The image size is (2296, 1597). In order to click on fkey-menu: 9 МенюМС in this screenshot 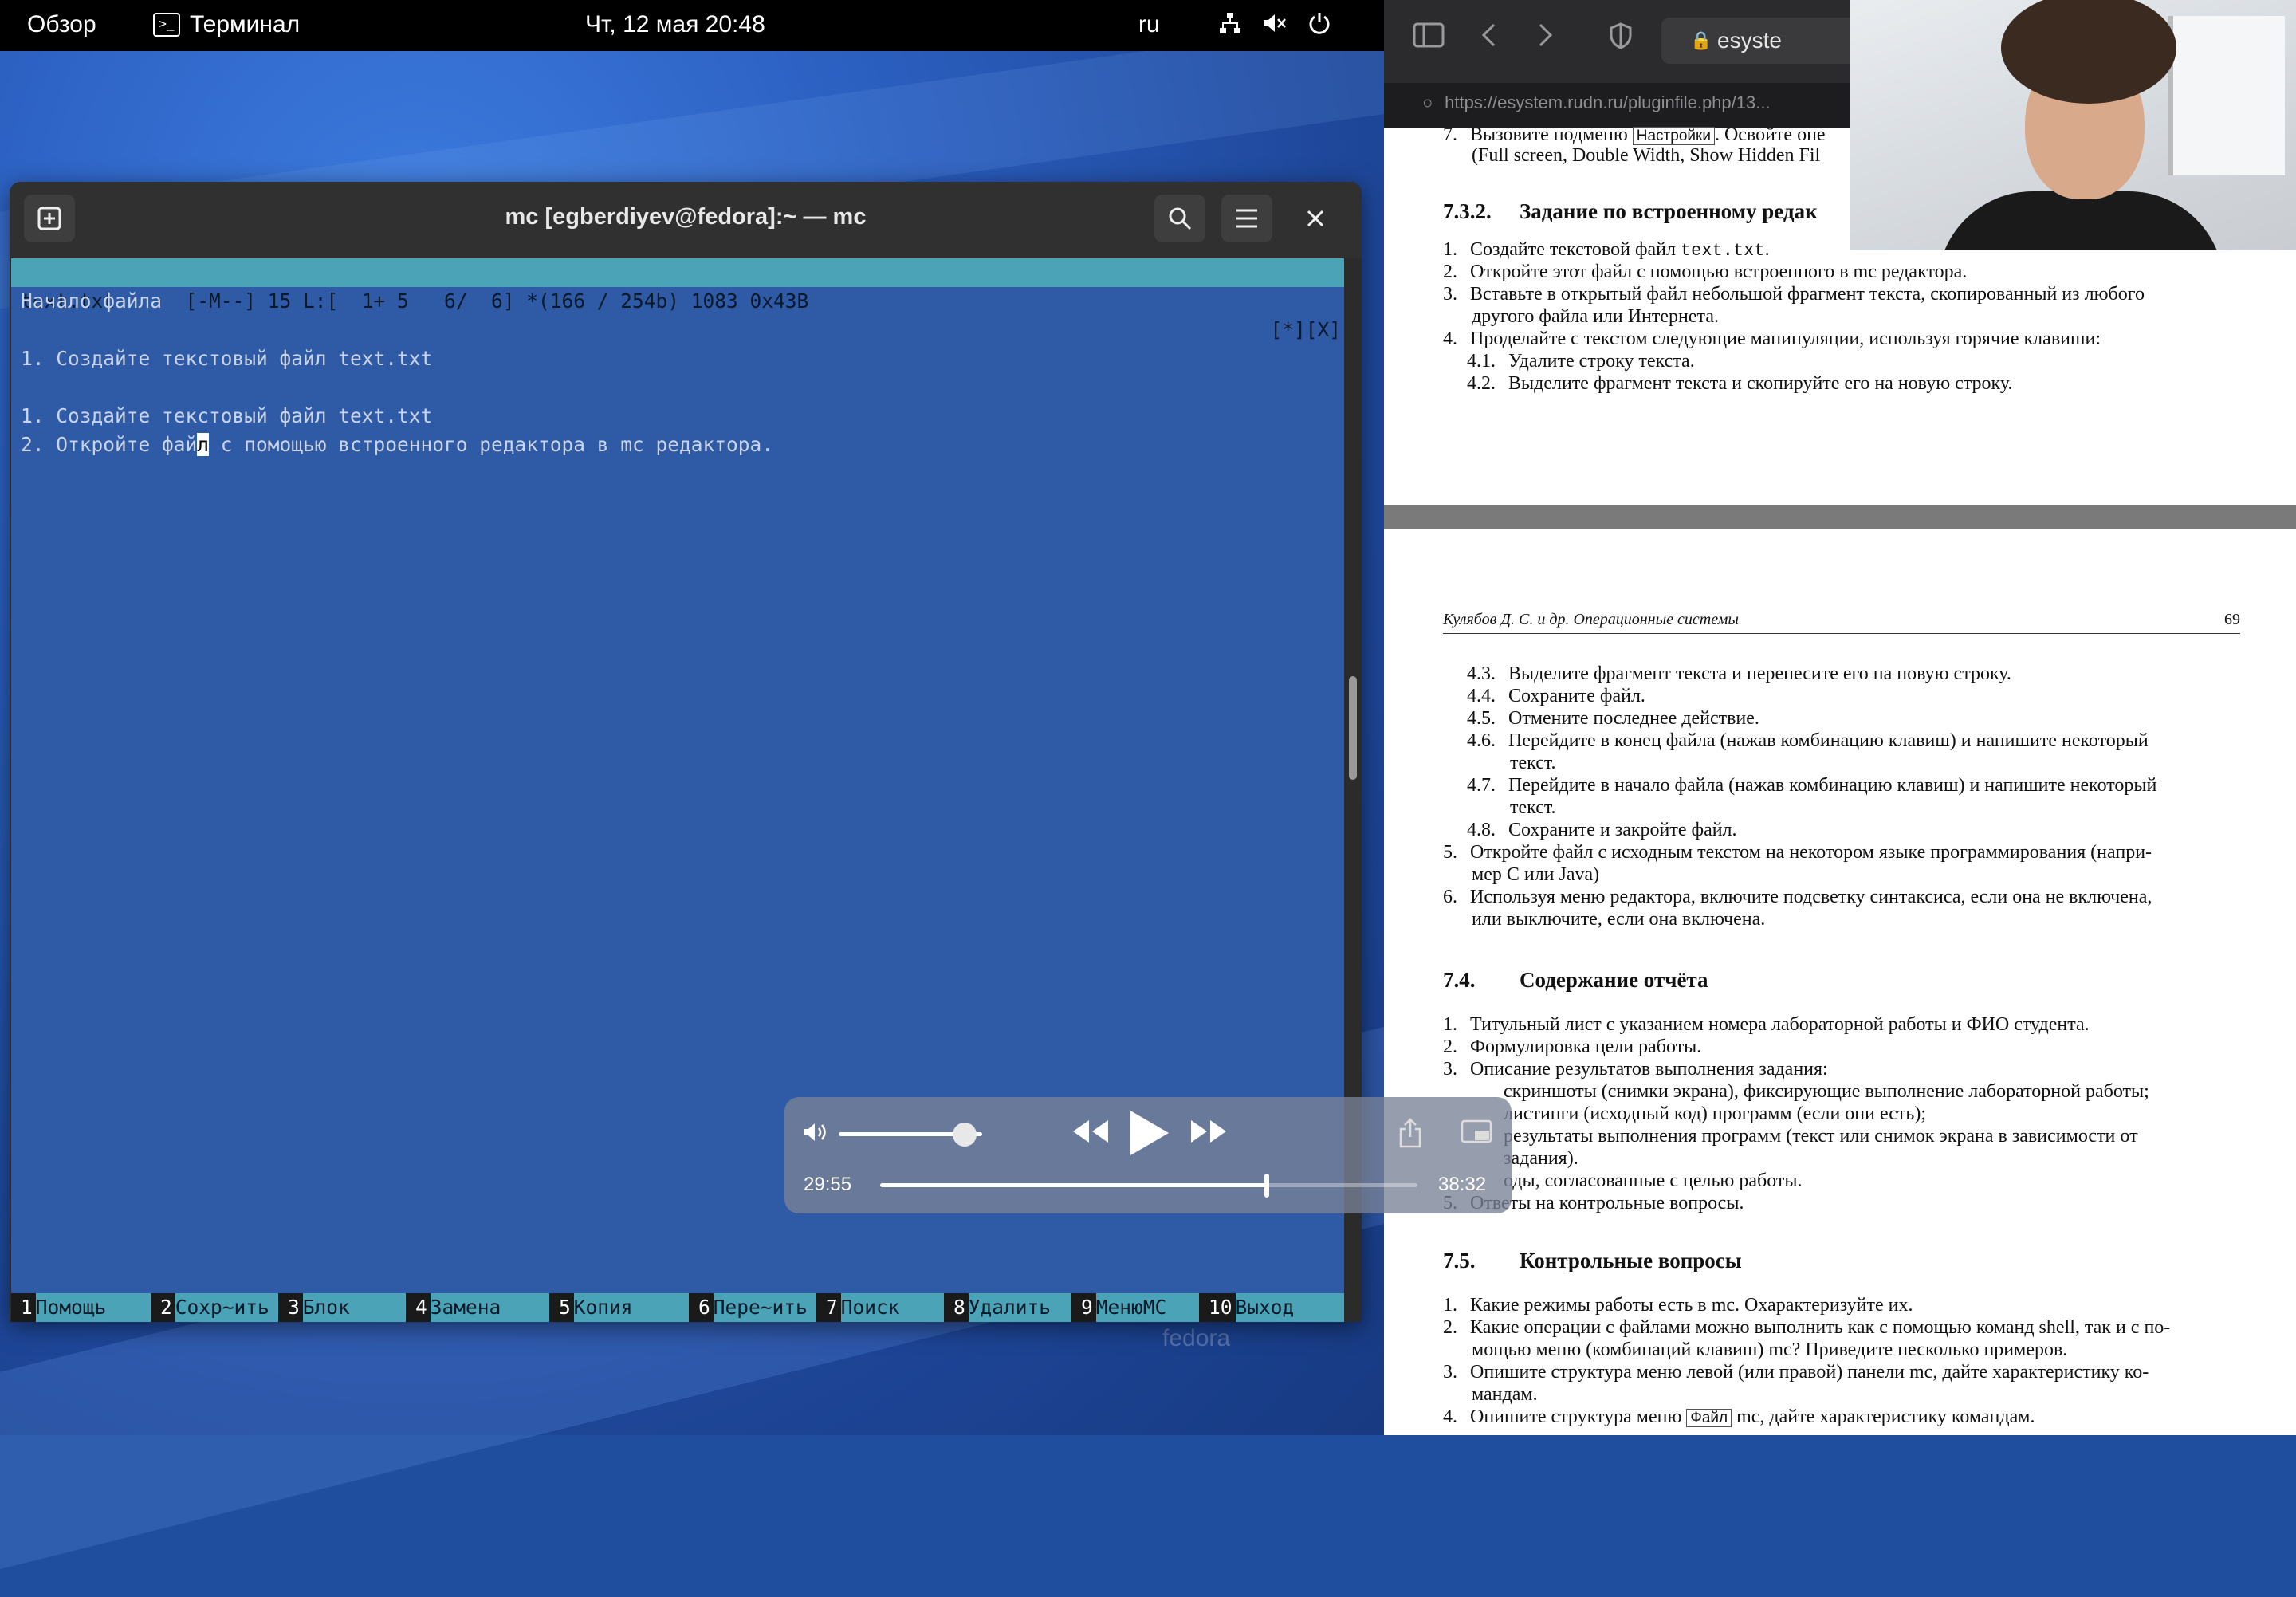, I will do `click(1135, 1307)`.